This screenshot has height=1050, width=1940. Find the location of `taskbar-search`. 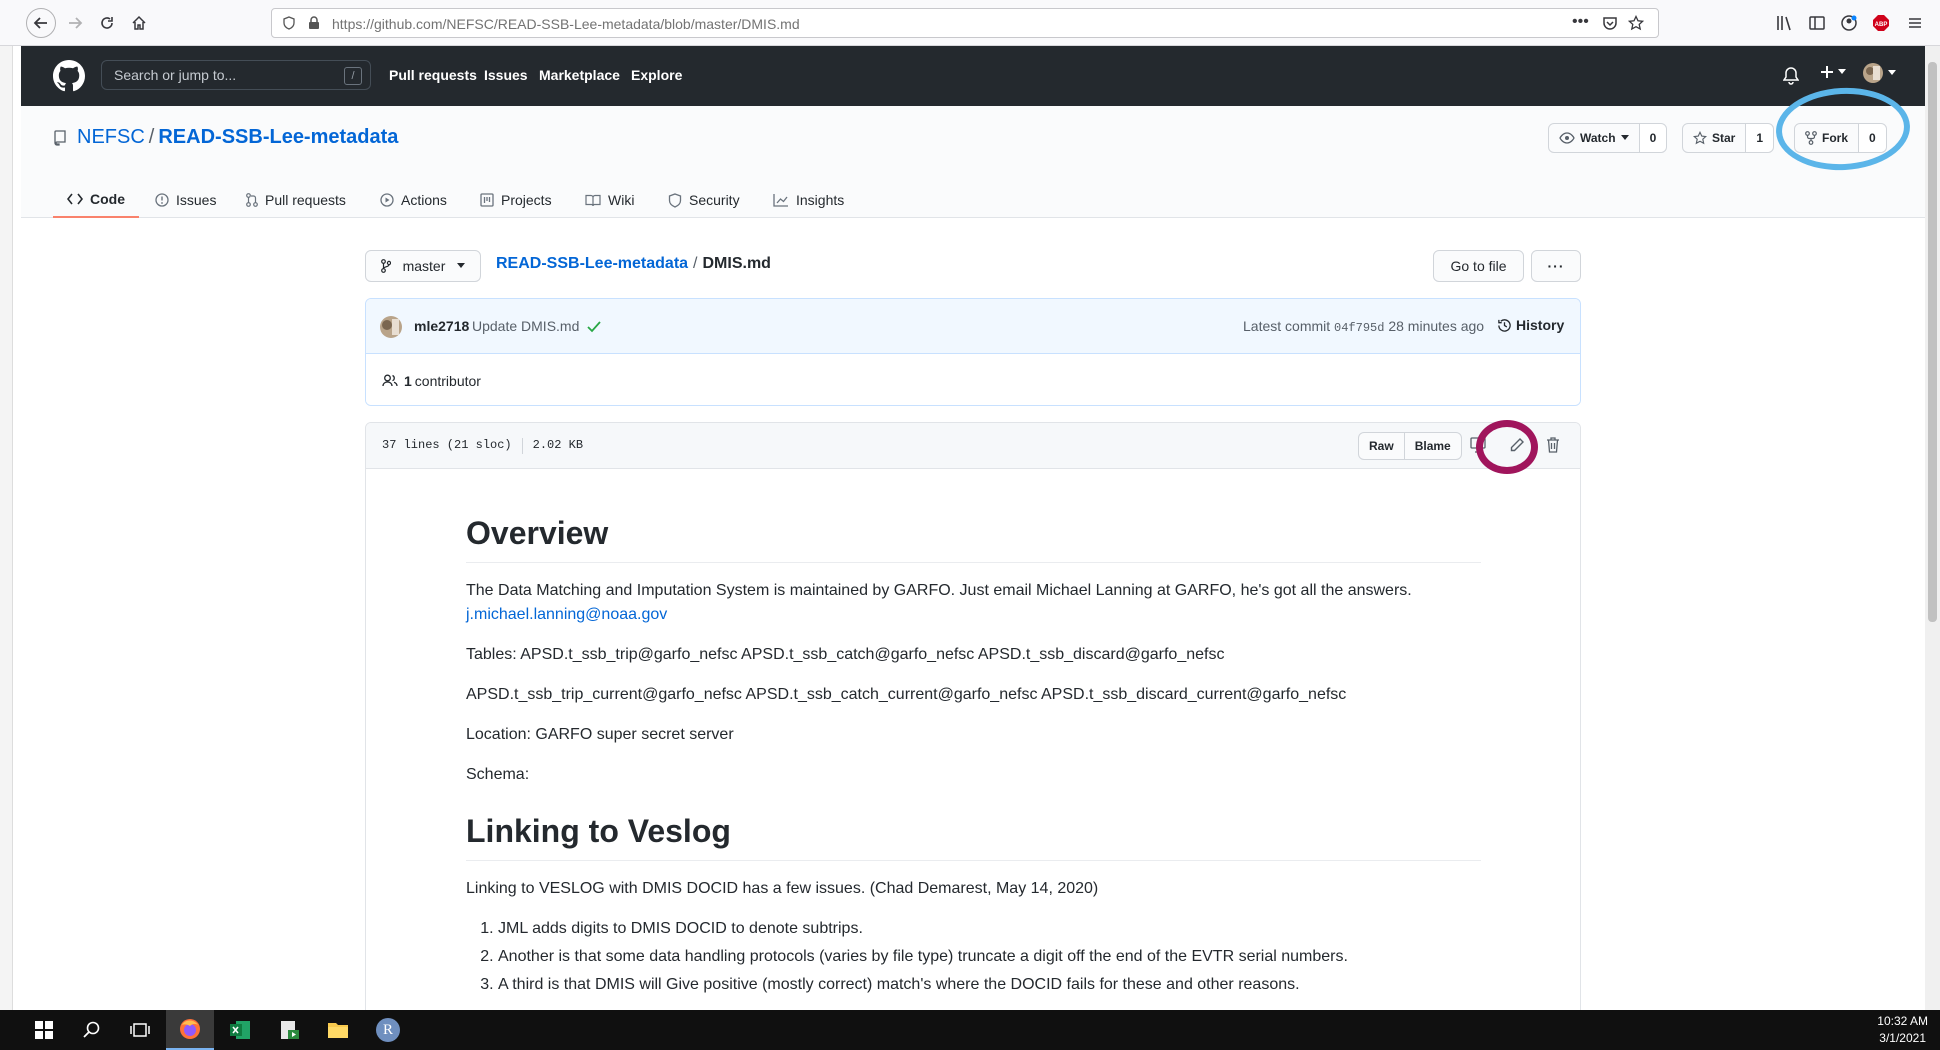

taskbar-search is located at coordinates (92, 1030).